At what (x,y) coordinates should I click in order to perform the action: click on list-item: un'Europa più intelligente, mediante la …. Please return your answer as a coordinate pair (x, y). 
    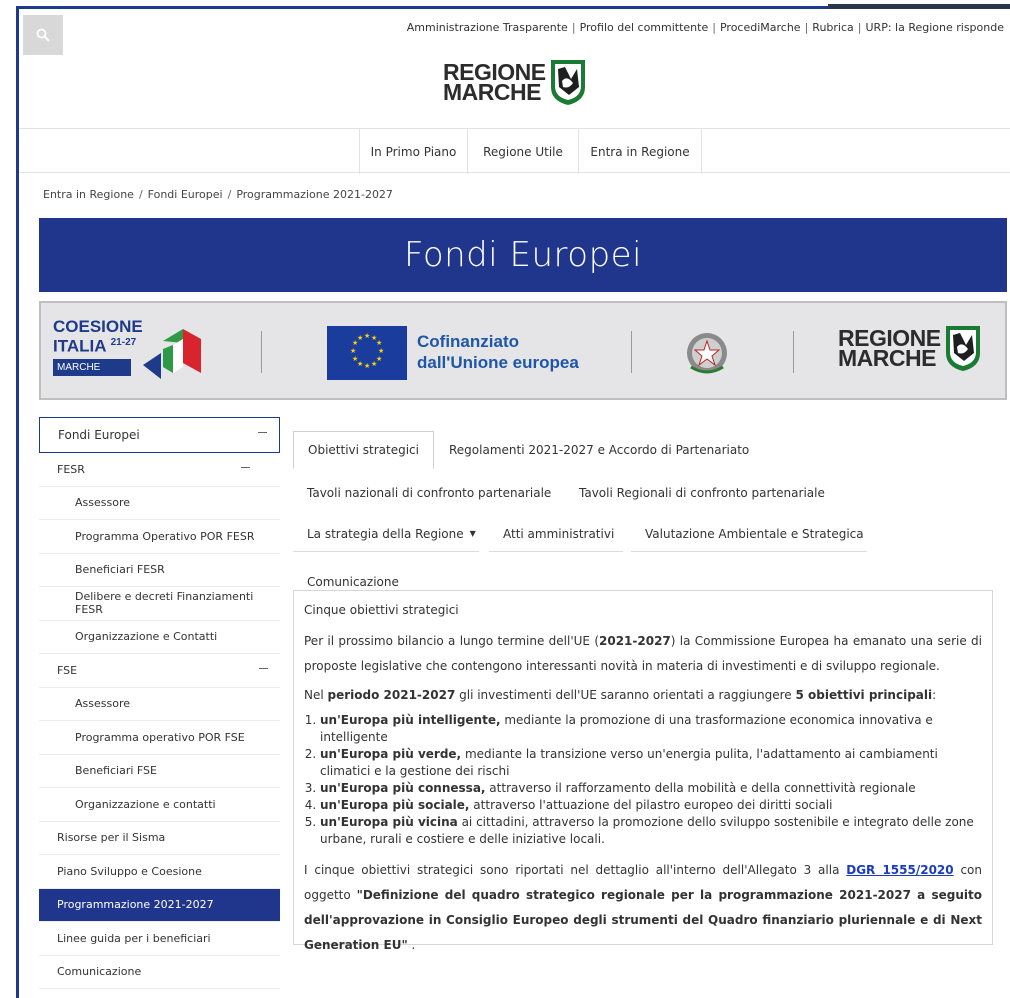
    Looking at the image, I should click on (651, 729).